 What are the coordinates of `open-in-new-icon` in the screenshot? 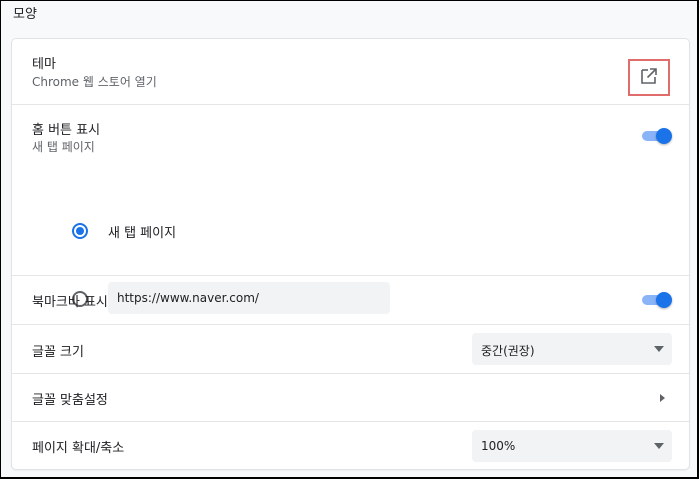 It's located at (649, 78).